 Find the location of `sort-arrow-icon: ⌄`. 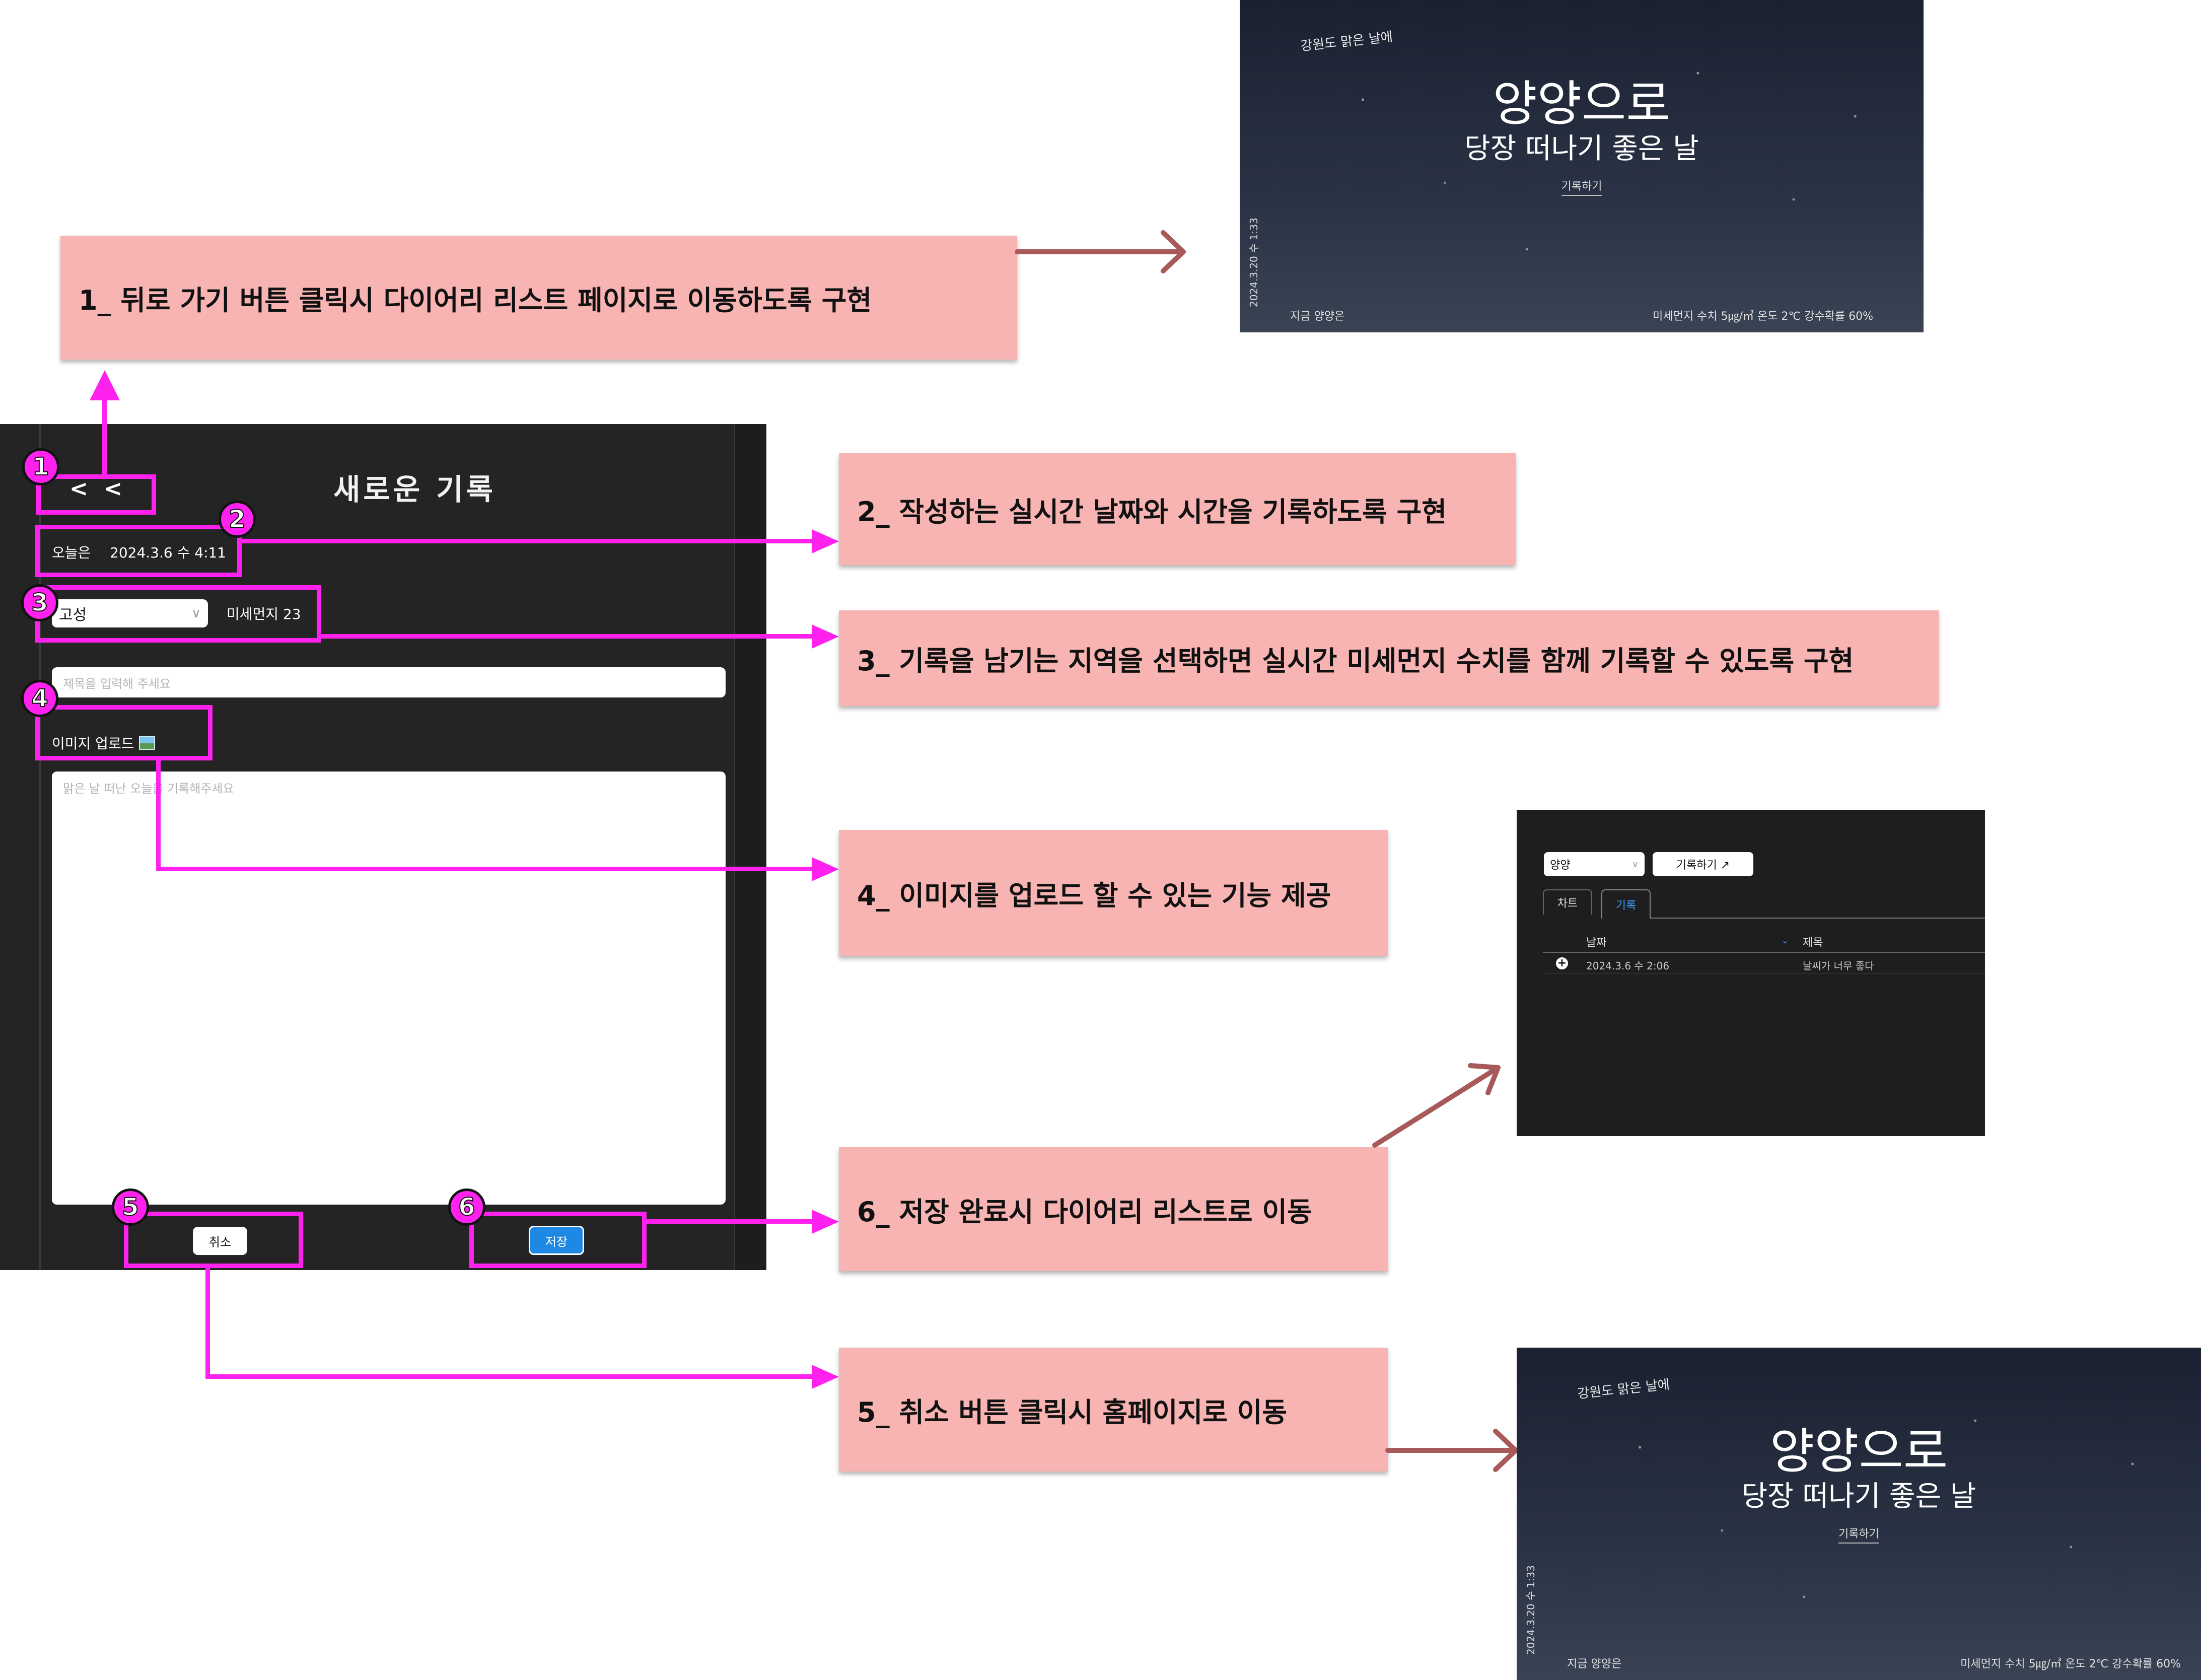

sort-arrow-icon: ⌄ is located at coordinates (1785, 940).